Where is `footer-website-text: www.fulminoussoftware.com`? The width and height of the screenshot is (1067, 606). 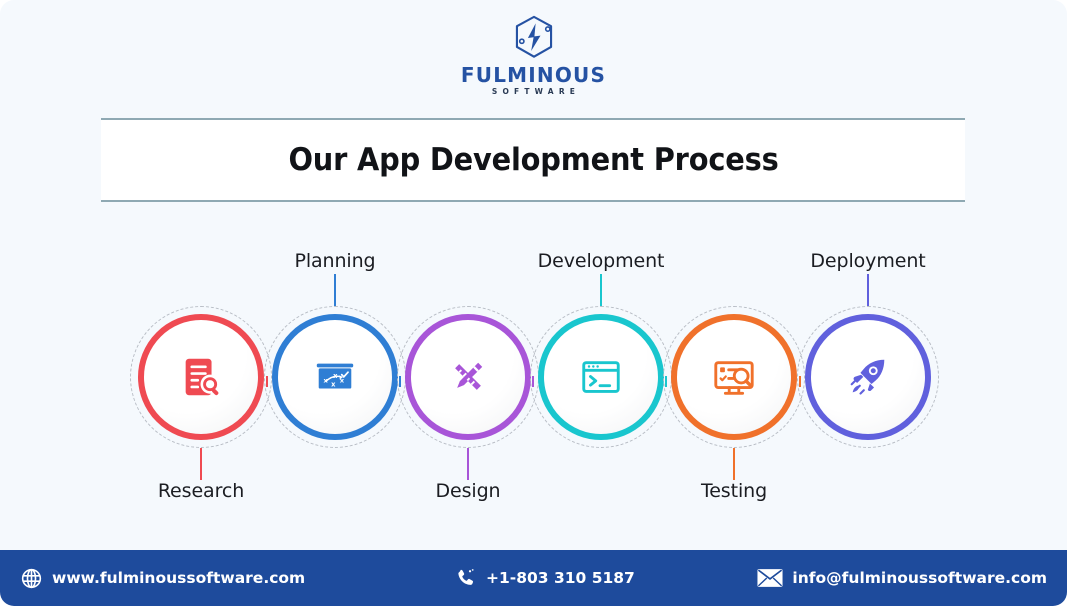 footer-website-text: www.fulminoussoftware.com is located at coordinates (179, 578).